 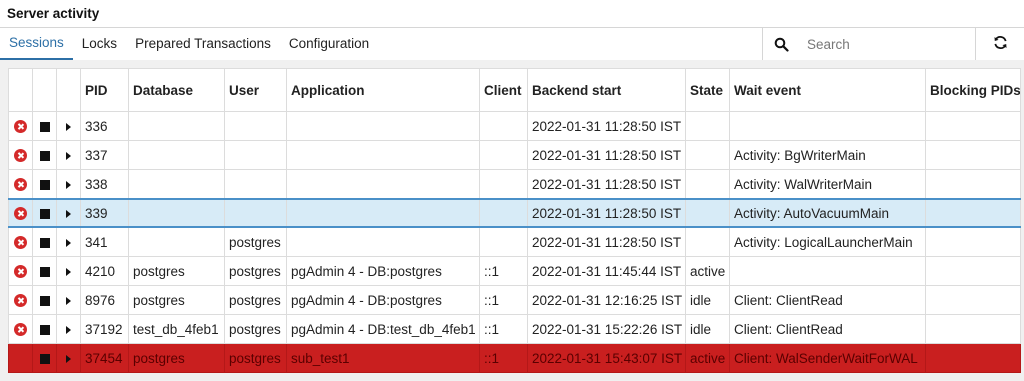 I want to click on cell-wait-event: Activity: BgWriterMain, so click(x=827, y=155).